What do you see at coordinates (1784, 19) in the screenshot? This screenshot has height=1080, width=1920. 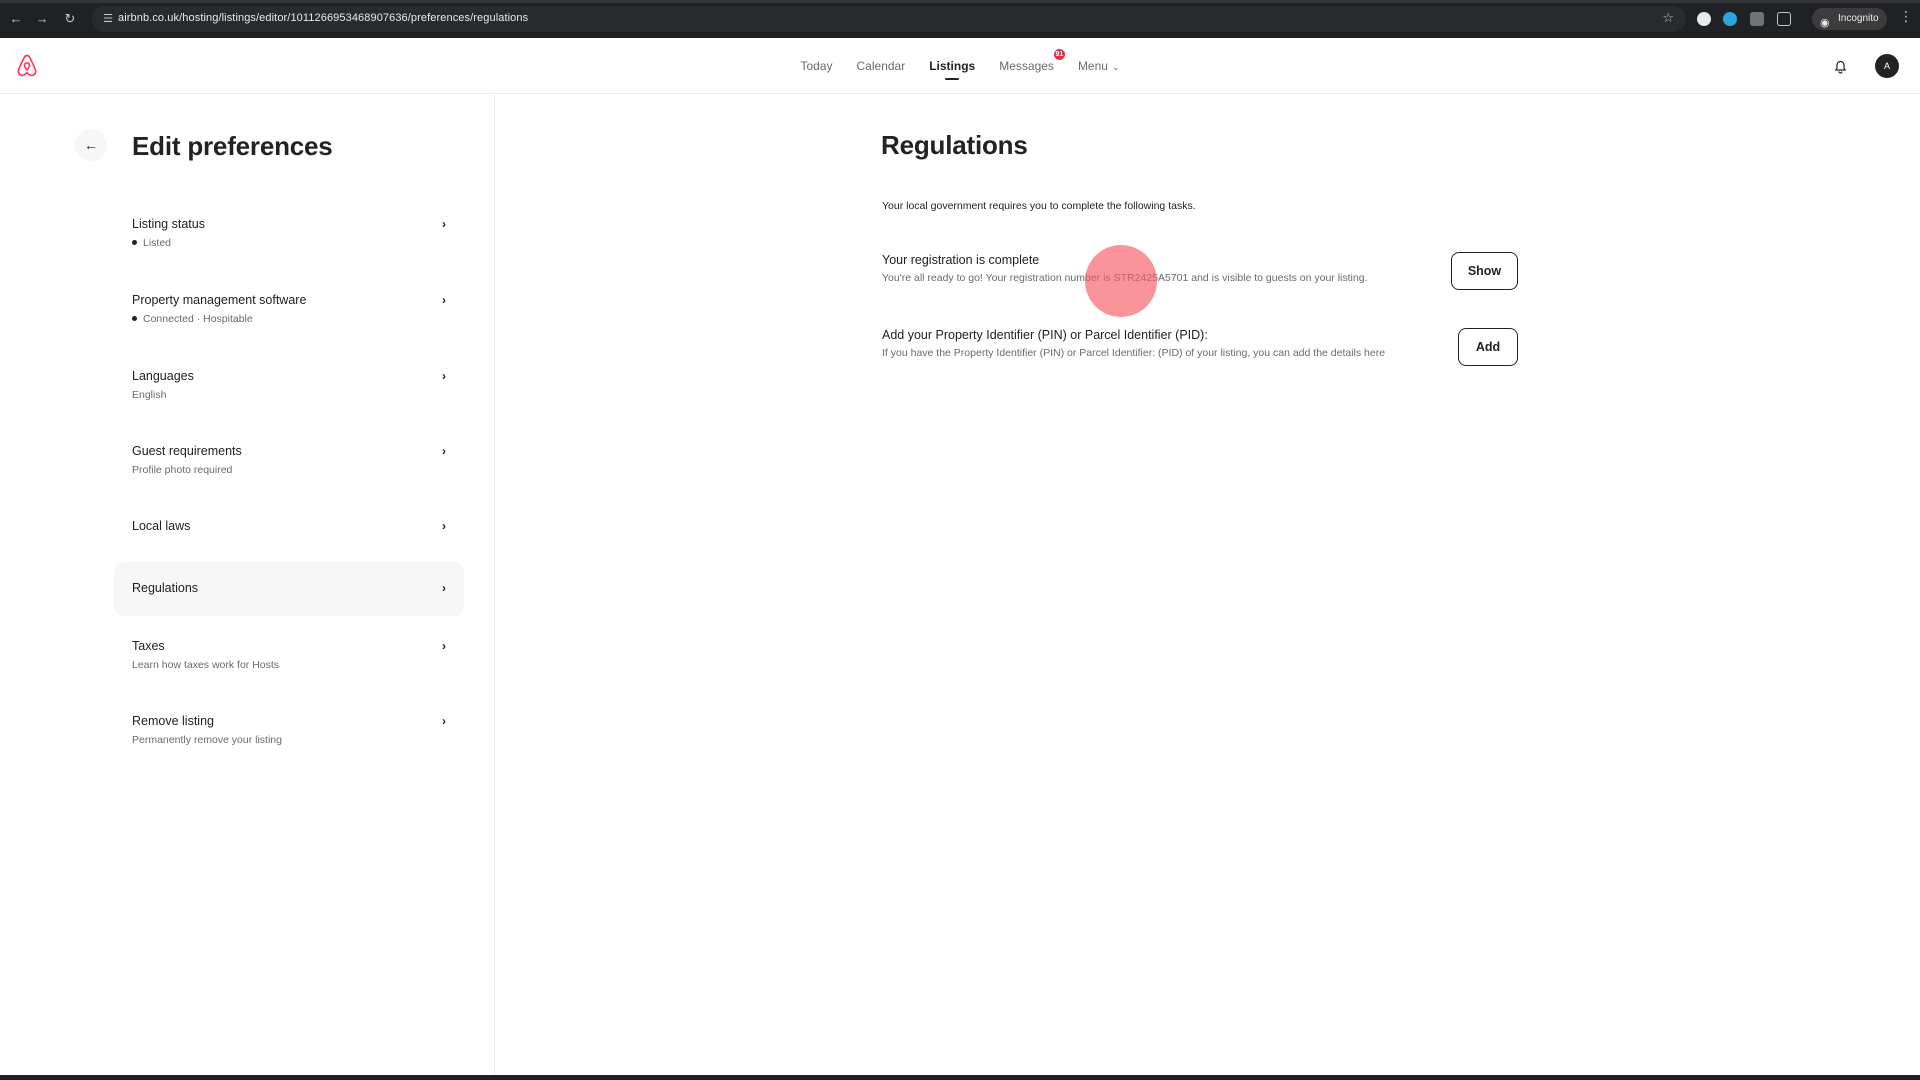 I see `extensions-puzzle-icon` at bounding box center [1784, 19].